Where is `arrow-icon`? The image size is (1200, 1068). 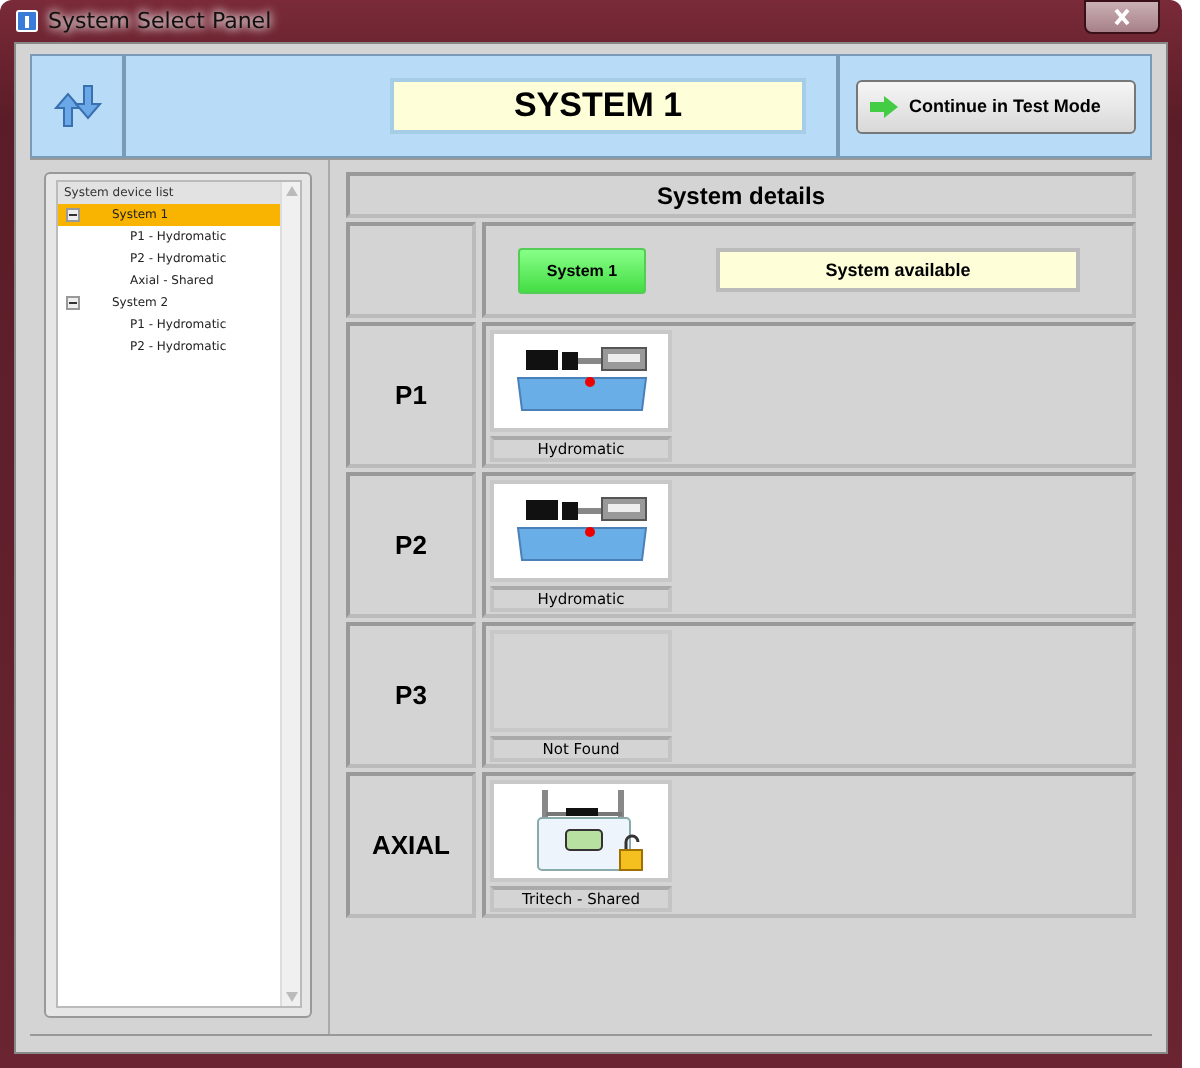 arrow-icon is located at coordinates (883, 106).